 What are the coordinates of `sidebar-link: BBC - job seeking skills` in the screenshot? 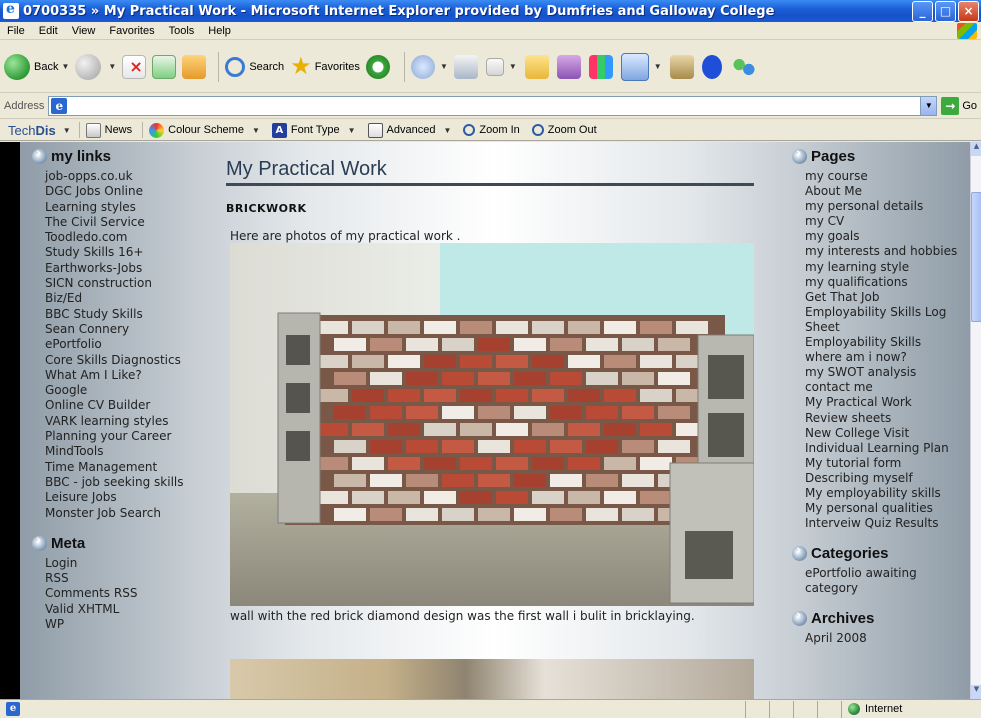 It's located at (128, 482).